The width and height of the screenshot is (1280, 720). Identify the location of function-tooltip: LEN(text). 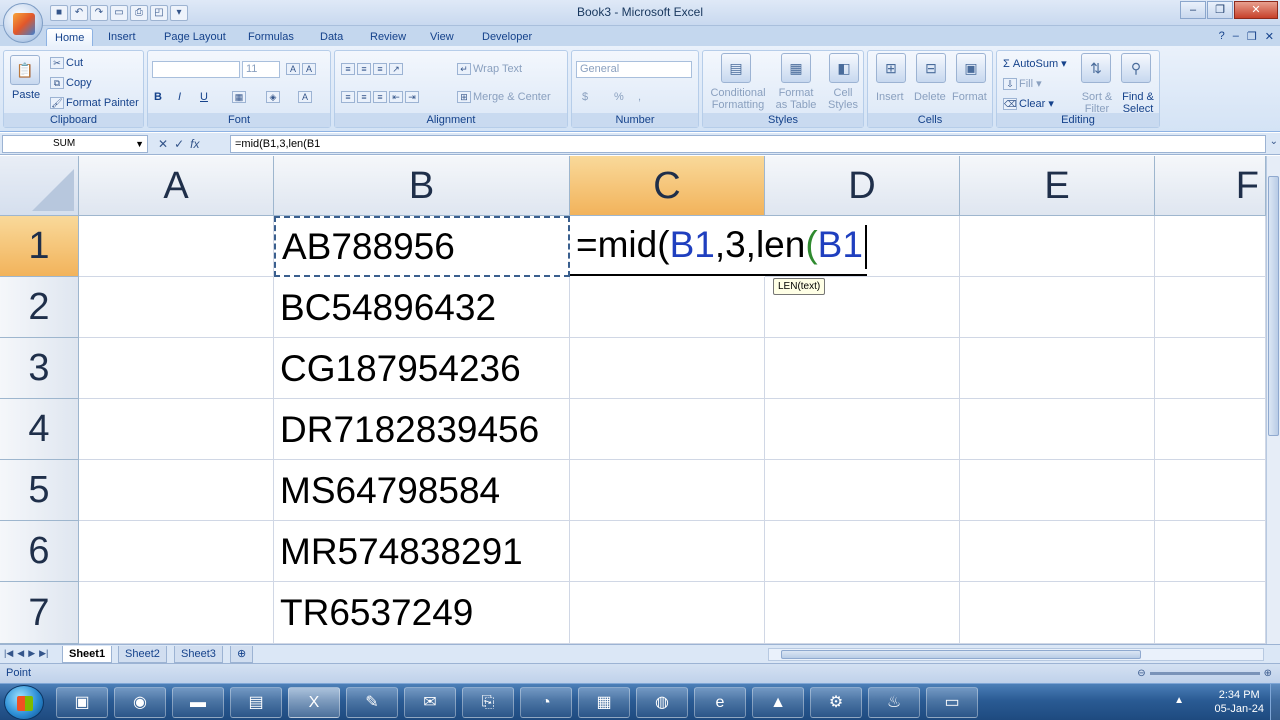
(799, 286).